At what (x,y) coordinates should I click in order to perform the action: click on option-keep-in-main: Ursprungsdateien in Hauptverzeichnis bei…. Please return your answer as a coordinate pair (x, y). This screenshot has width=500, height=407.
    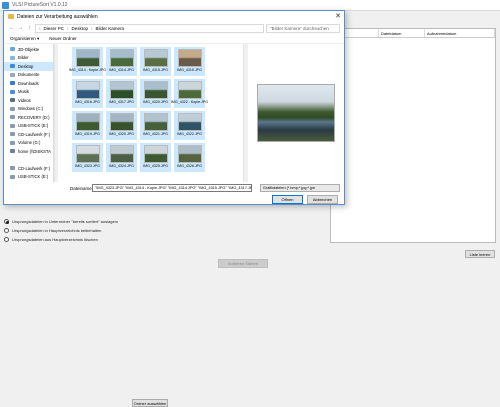
    Looking at the image, I should click on (61, 230).